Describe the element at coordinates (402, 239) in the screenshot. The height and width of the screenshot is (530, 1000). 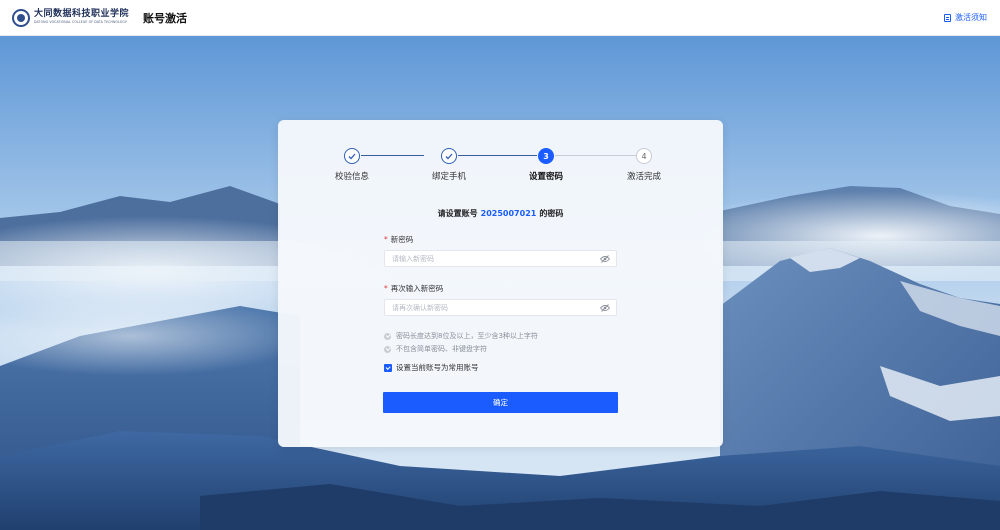
I see `new-password-label-text: 新密码` at that location.